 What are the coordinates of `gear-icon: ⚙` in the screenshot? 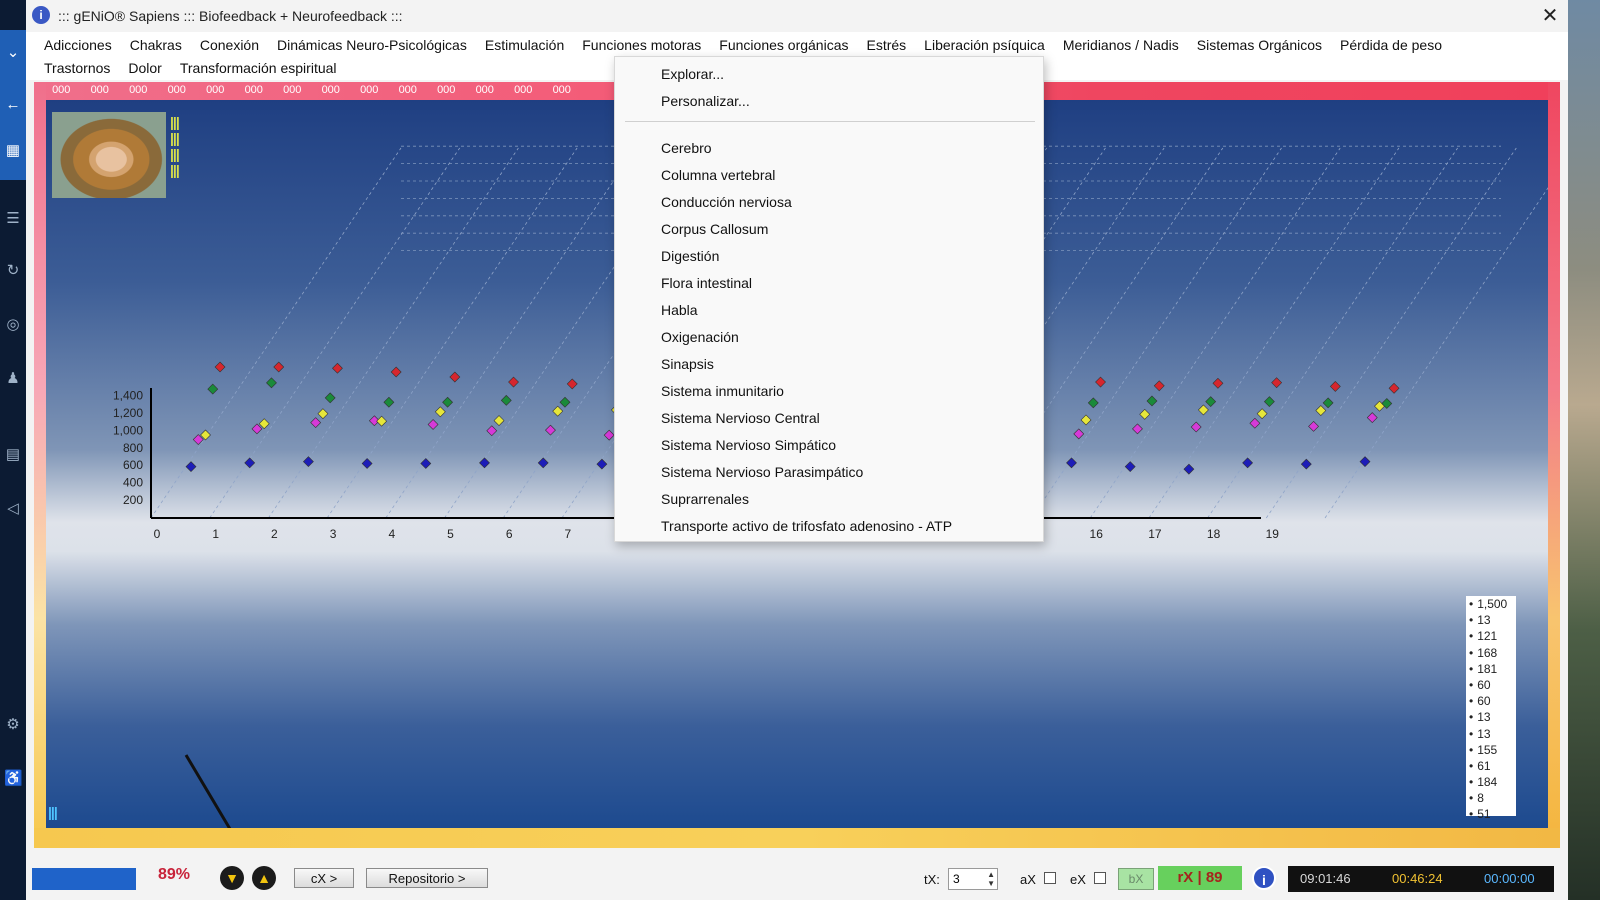 It's located at (13, 725).